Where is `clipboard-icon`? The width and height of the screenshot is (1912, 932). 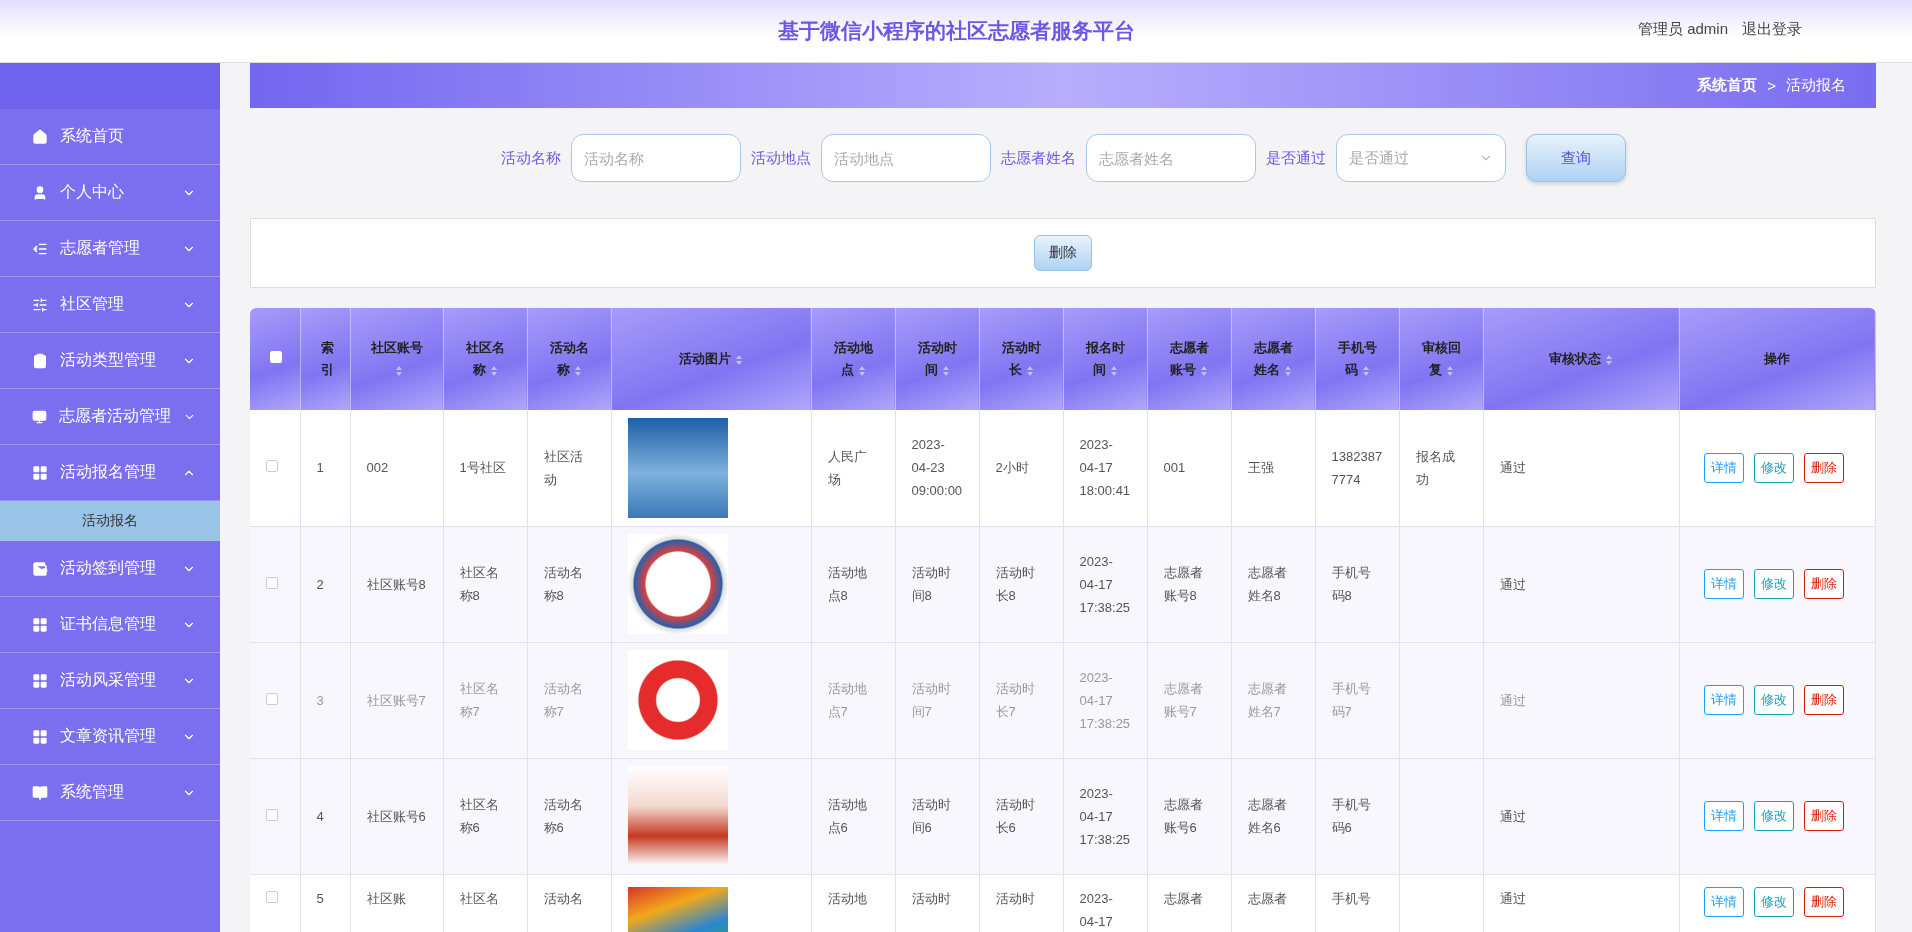 clipboard-icon is located at coordinates (40, 360).